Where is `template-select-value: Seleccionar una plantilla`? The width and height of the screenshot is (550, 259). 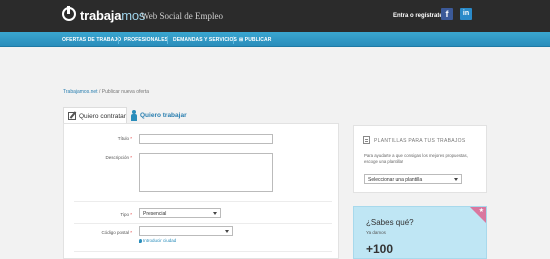
template-select-value: Seleccionar una plantilla is located at coordinates (395, 180).